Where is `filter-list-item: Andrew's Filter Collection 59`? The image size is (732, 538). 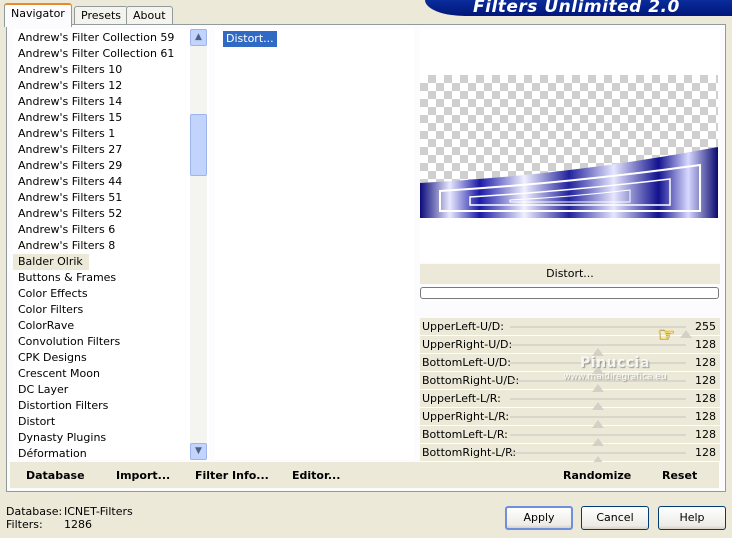
filter-list-item: Andrew's Filter Collection 59 is located at coordinates (111, 38).